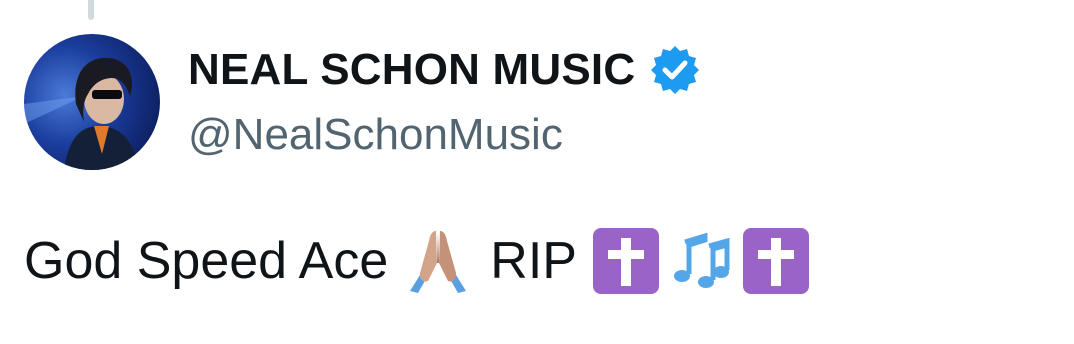 The height and width of the screenshot is (344, 1074). Describe the element at coordinates (206, 261) in the screenshot. I see `tweet-text-main: God Speed Ace` at that location.